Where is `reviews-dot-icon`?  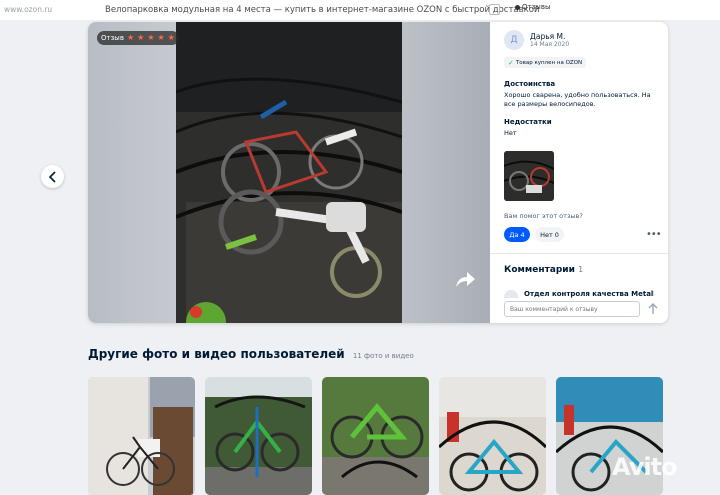 reviews-dot-icon is located at coordinates (517, 7).